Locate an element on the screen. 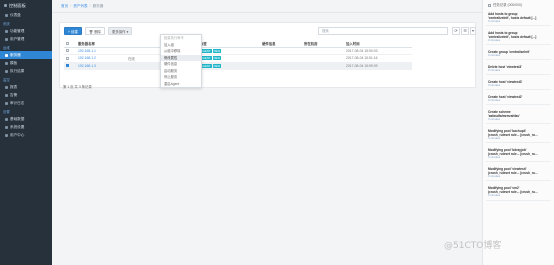 This screenshot has height=265, width=554. menu-item: 重启Agent is located at coordinates (181, 84).